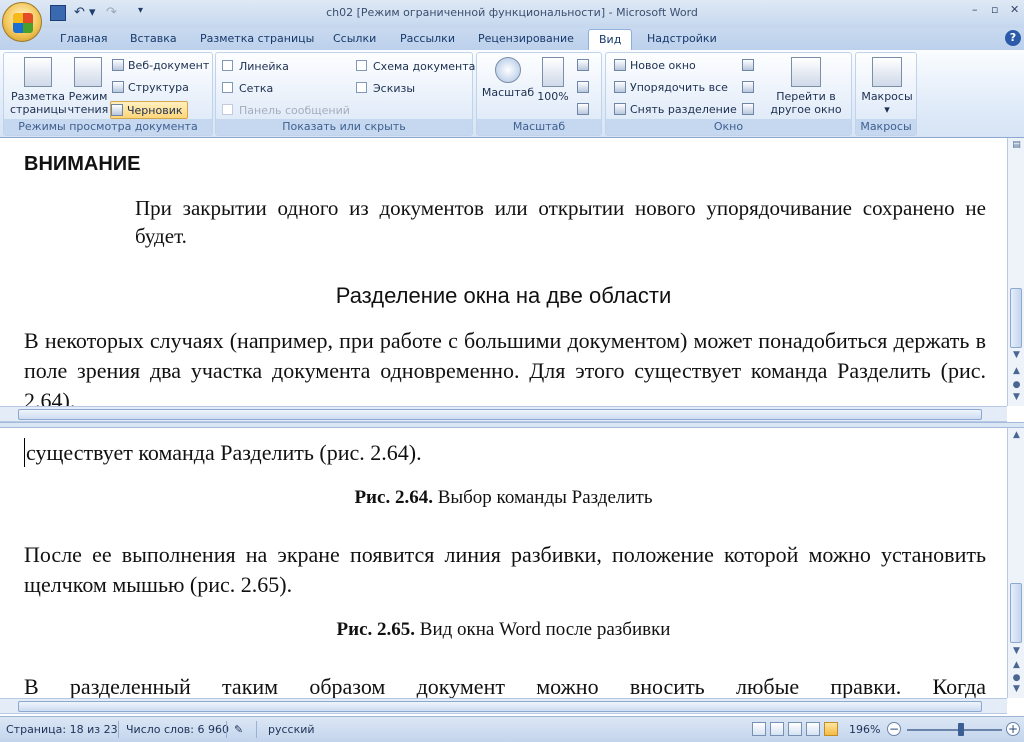 This screenshot has width=1024, height=742. What do you see at coordinates (831, 729) in the screenshot?
I see `view-draft-icon` at bounding box center [831, 729].